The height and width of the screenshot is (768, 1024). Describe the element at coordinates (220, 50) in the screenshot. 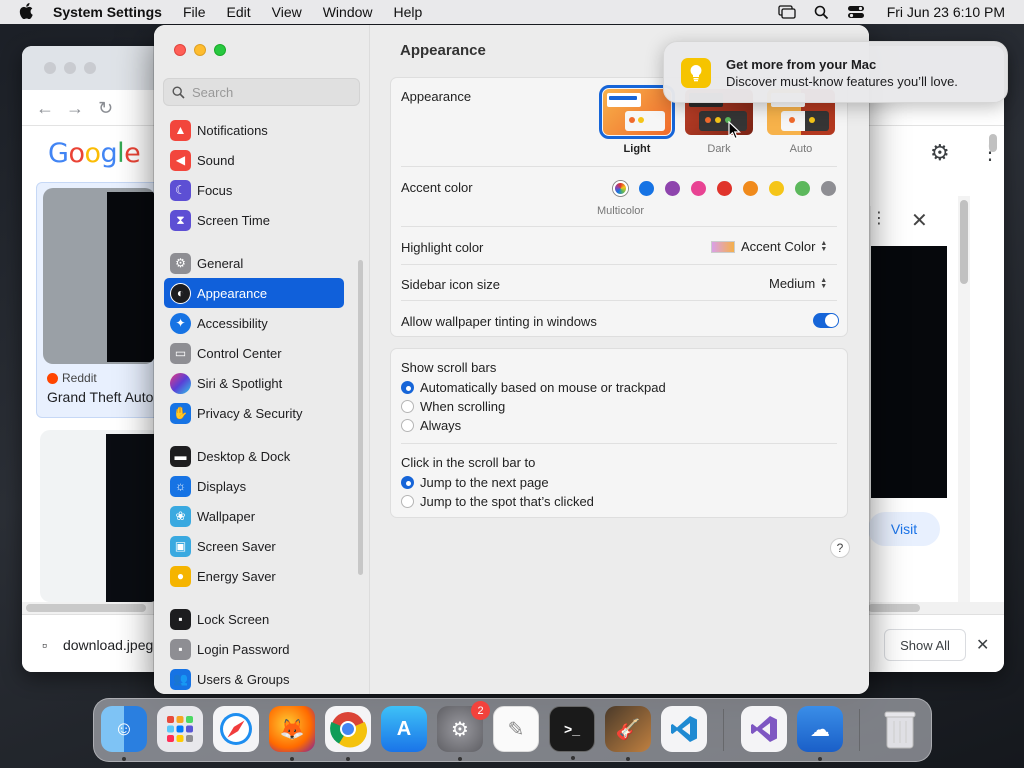

I see `zoom-window-button` at that location.